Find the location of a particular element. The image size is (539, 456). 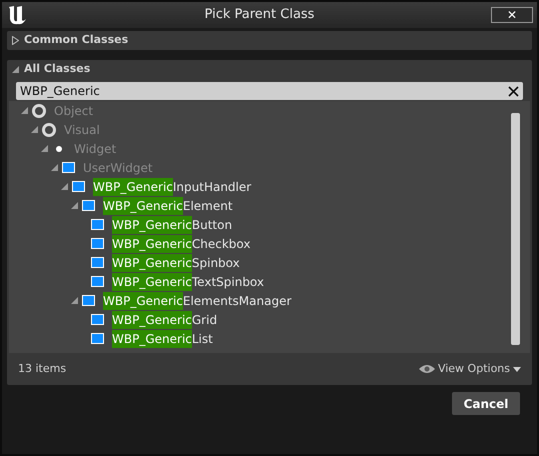

common-classes-header: Common Classes is located at coordinates (269, 40).